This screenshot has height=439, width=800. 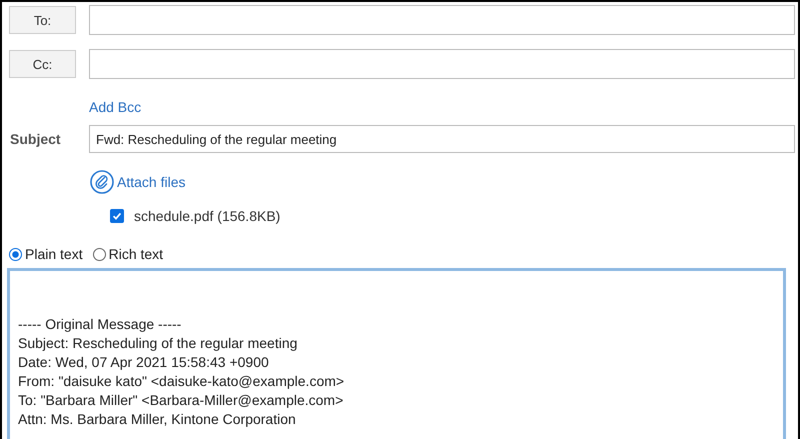 I want to click on subject-label: Subject, so click(x=35, y=139).